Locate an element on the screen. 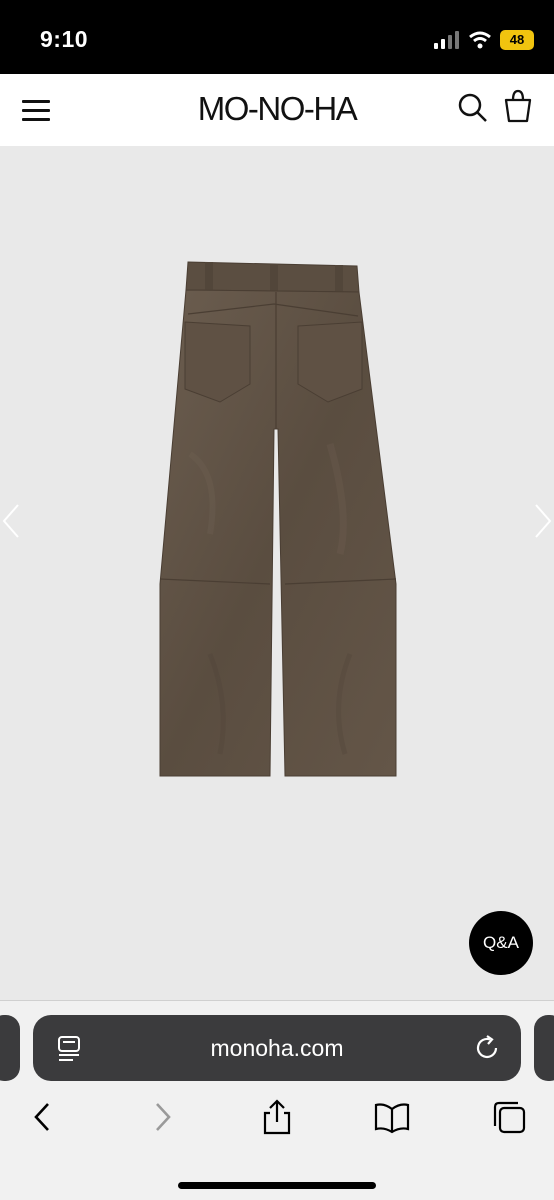 This screenshot has height=1200, width=554. browser-toolbar is located at coordinates (277, 1119).